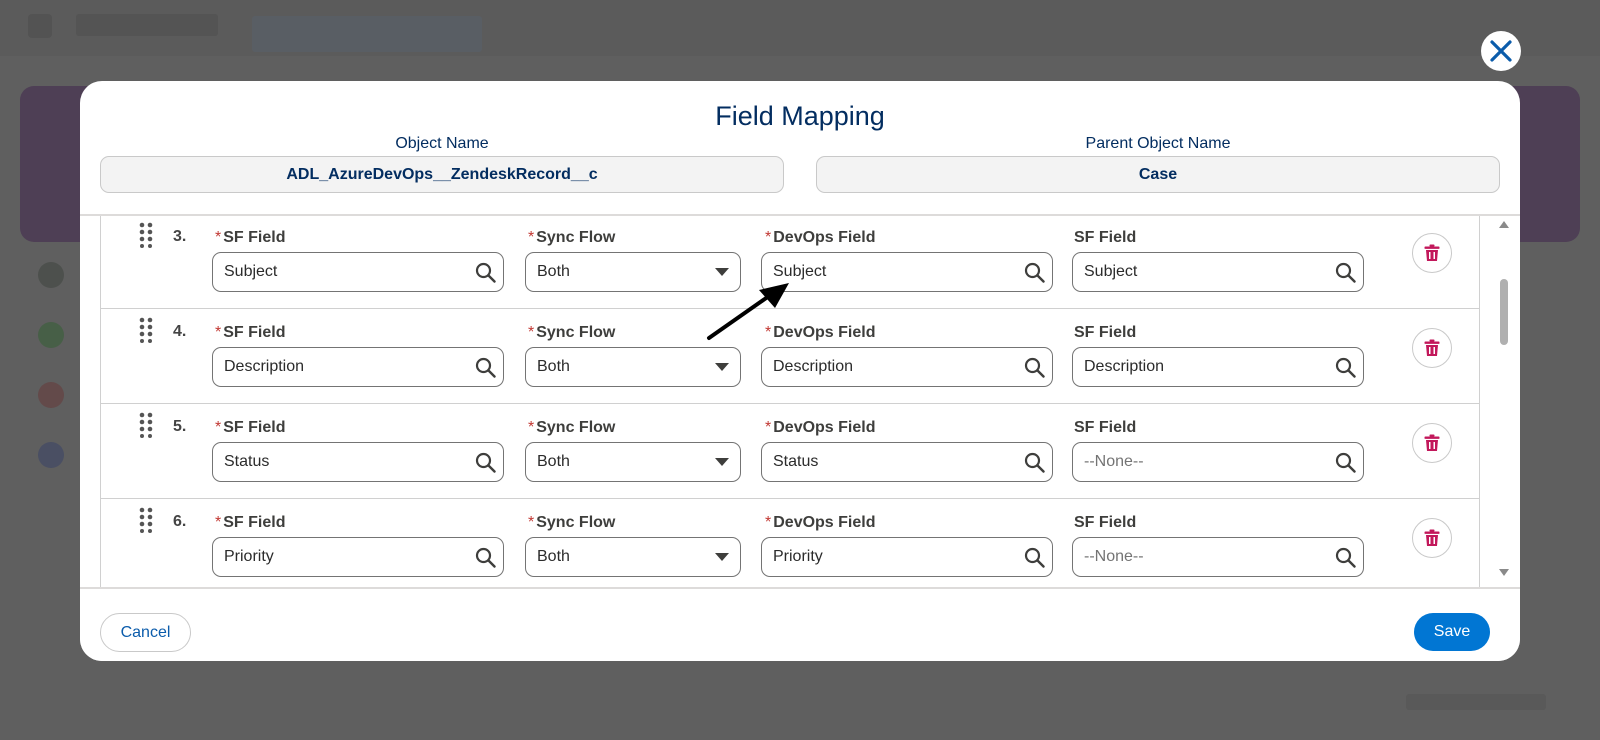 The height and width of the screenshot is (740, 1600). I want to click on object-name-label: Object Name, so click(442, 143).